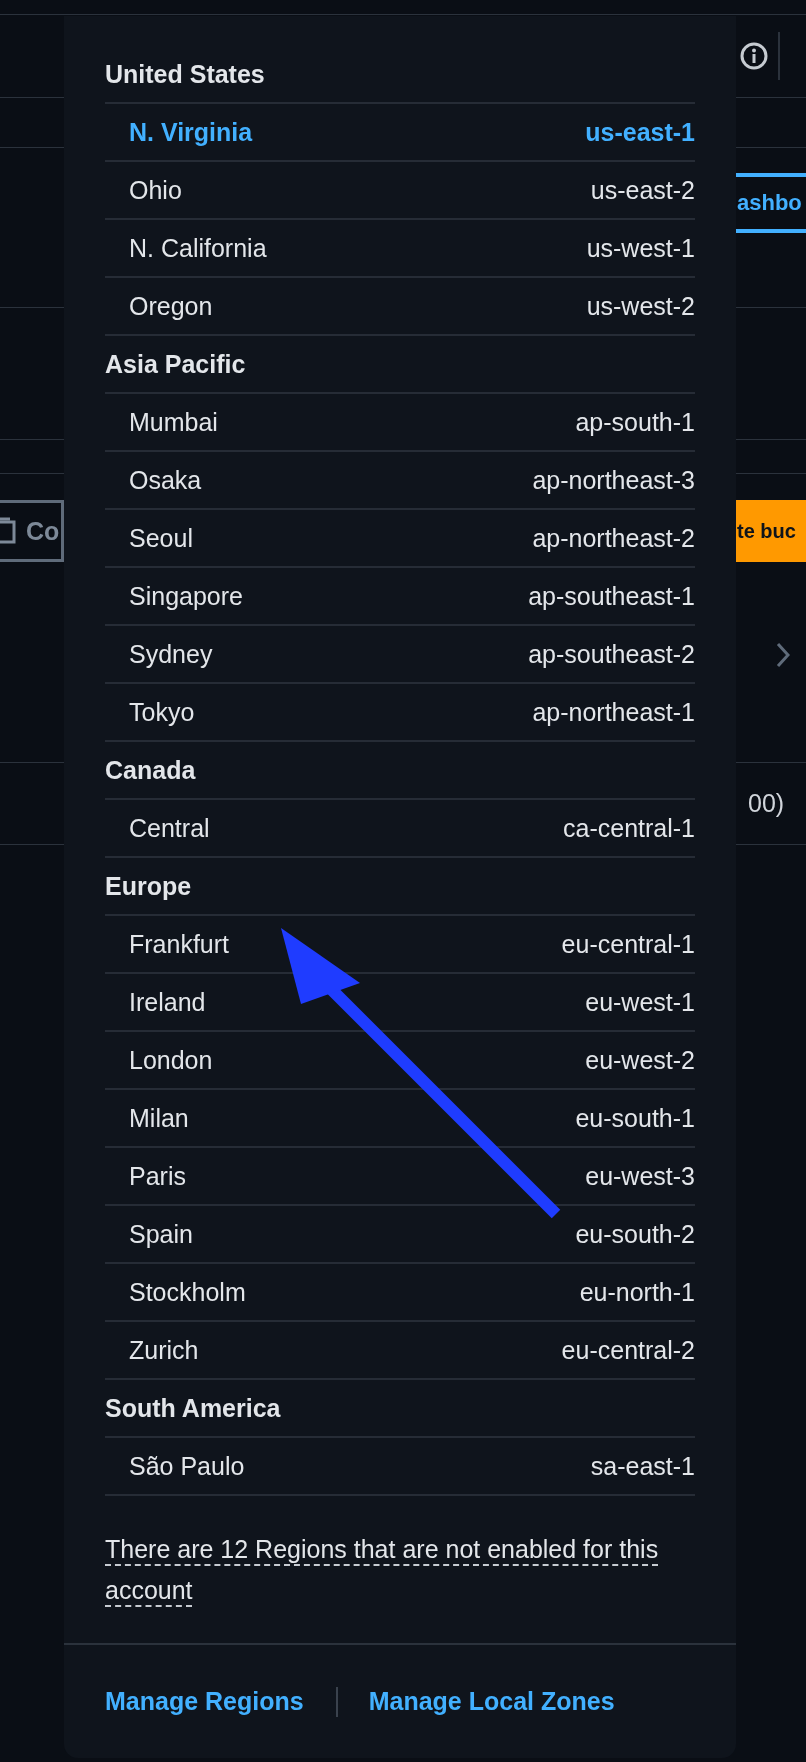 The image size is (806, 1762). Describe the element at coordinates (783, 655) in the screenshot. I see `chevron-right-icon` at that location.